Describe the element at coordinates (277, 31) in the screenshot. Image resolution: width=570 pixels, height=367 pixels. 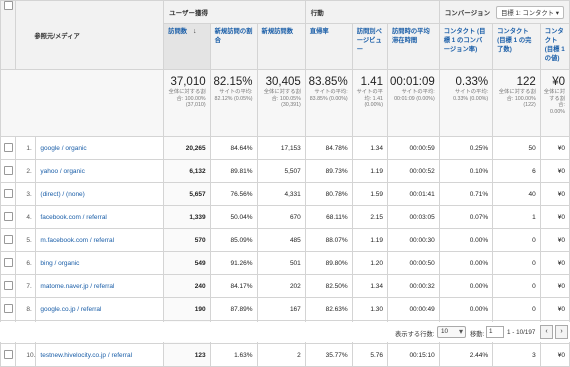
I see `col-new-visits-label: 新規訪問数` at that location.